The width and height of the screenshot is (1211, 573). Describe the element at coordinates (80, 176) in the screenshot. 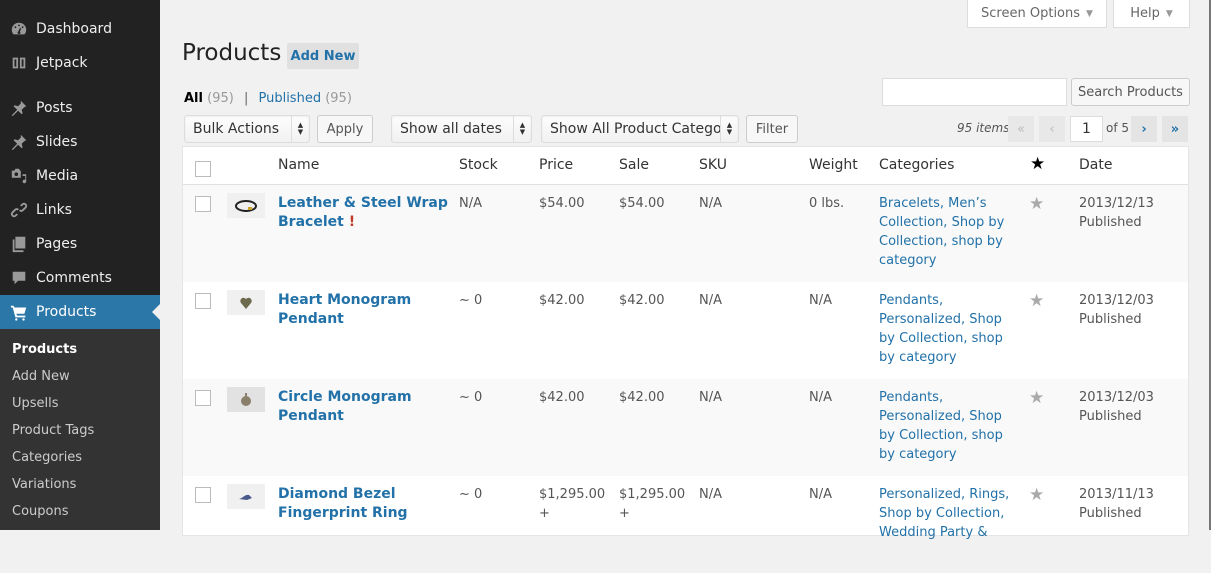

I see `sidebar-item-media: Media` at that location.